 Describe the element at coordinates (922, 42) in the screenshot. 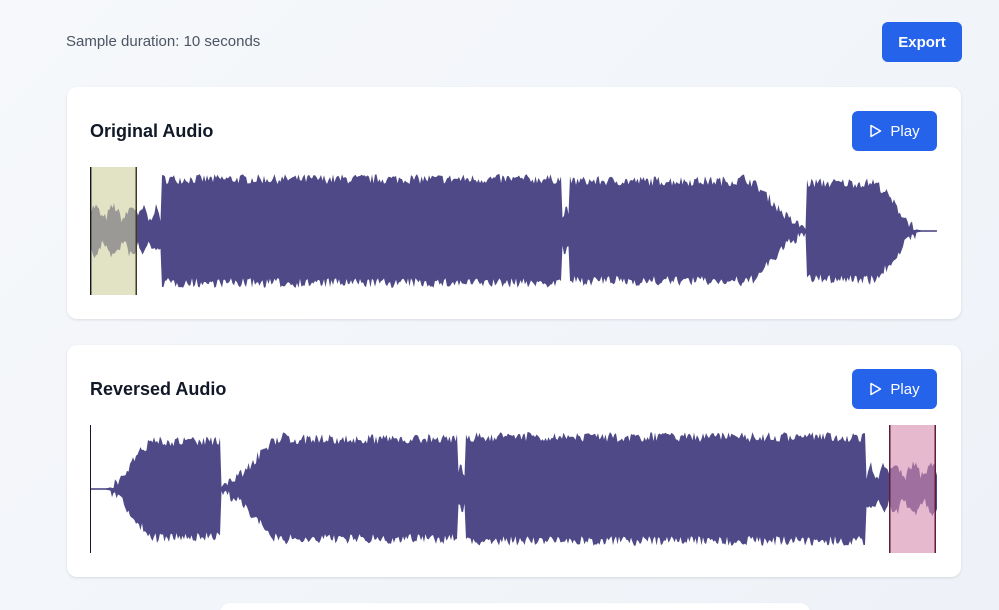

I see `export-button: Export` at that location.